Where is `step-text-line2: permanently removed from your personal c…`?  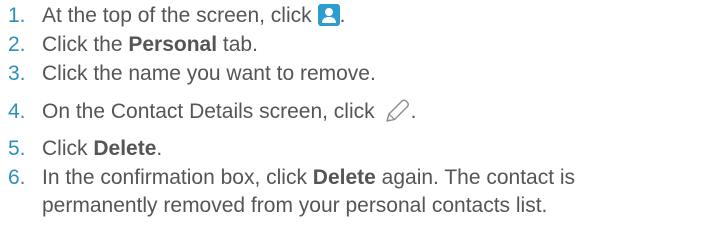
step-text-line2: permanently removed from your personal c… is located at coordinates (295, 205).